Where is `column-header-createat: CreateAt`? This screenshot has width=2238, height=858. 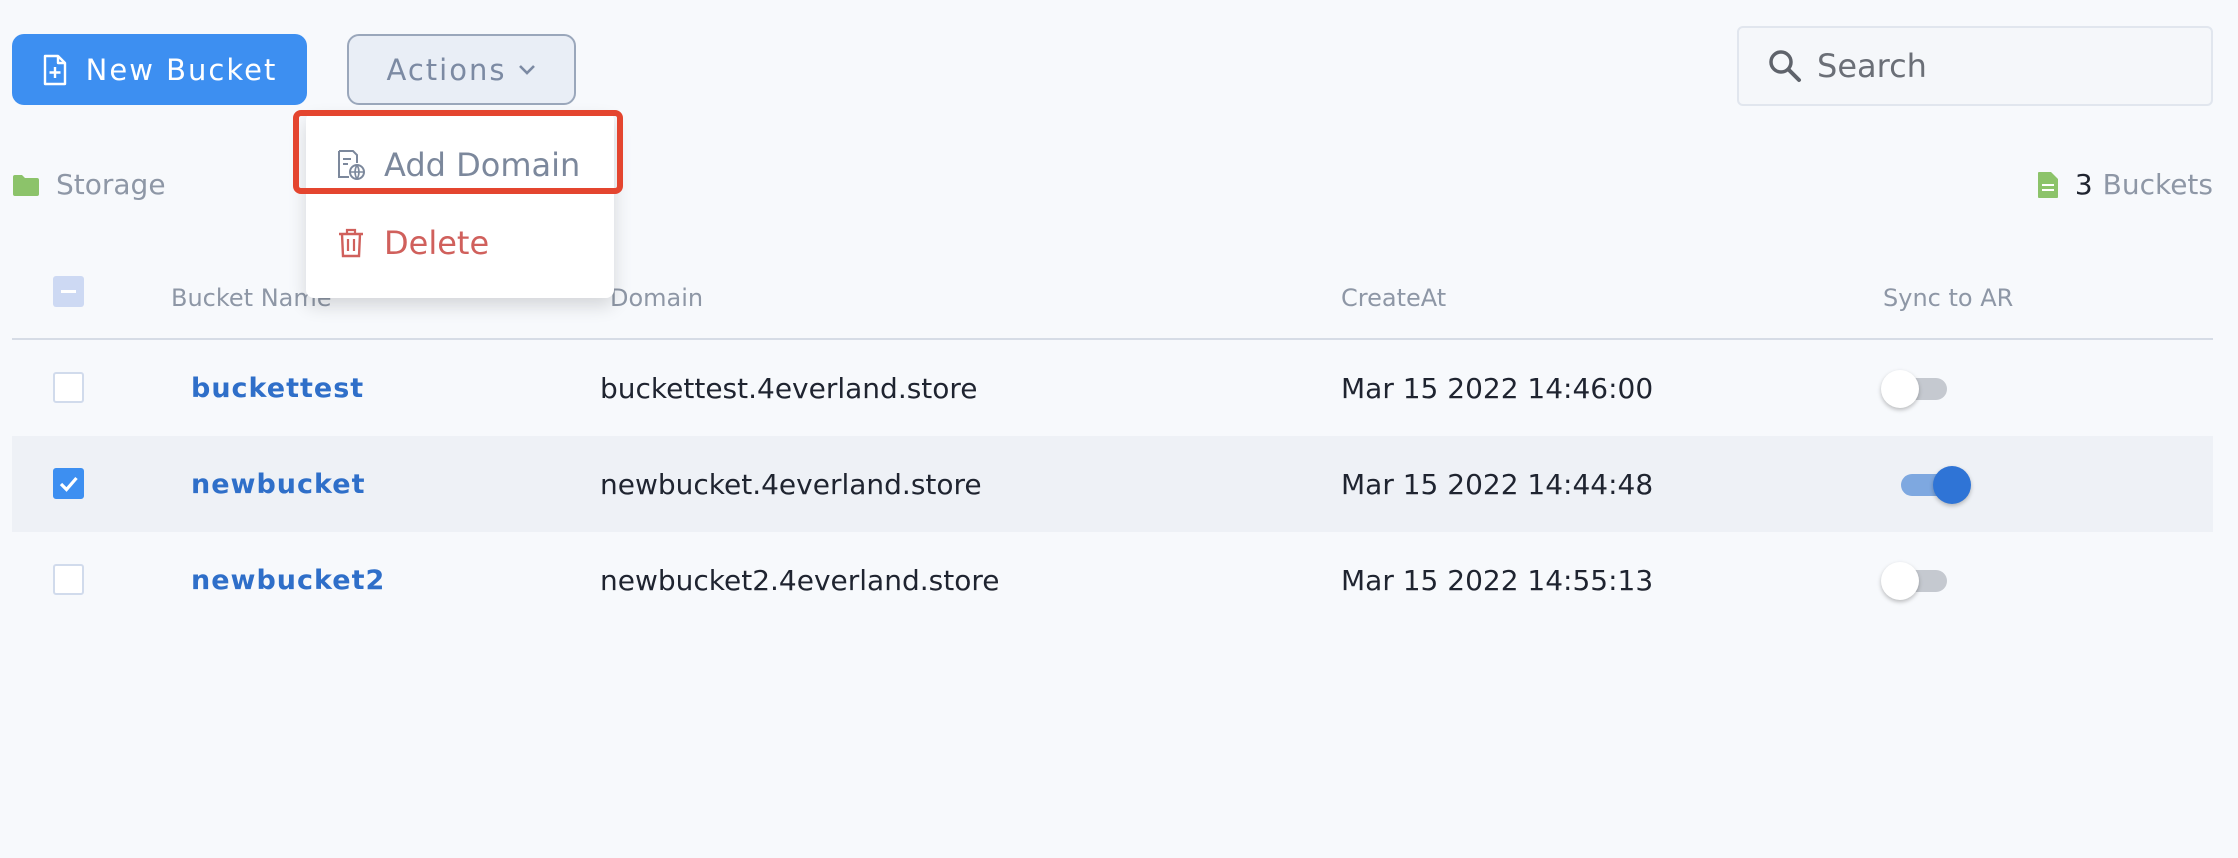
column-header-createat: CreateAt is located at coordinates (1394, 298).